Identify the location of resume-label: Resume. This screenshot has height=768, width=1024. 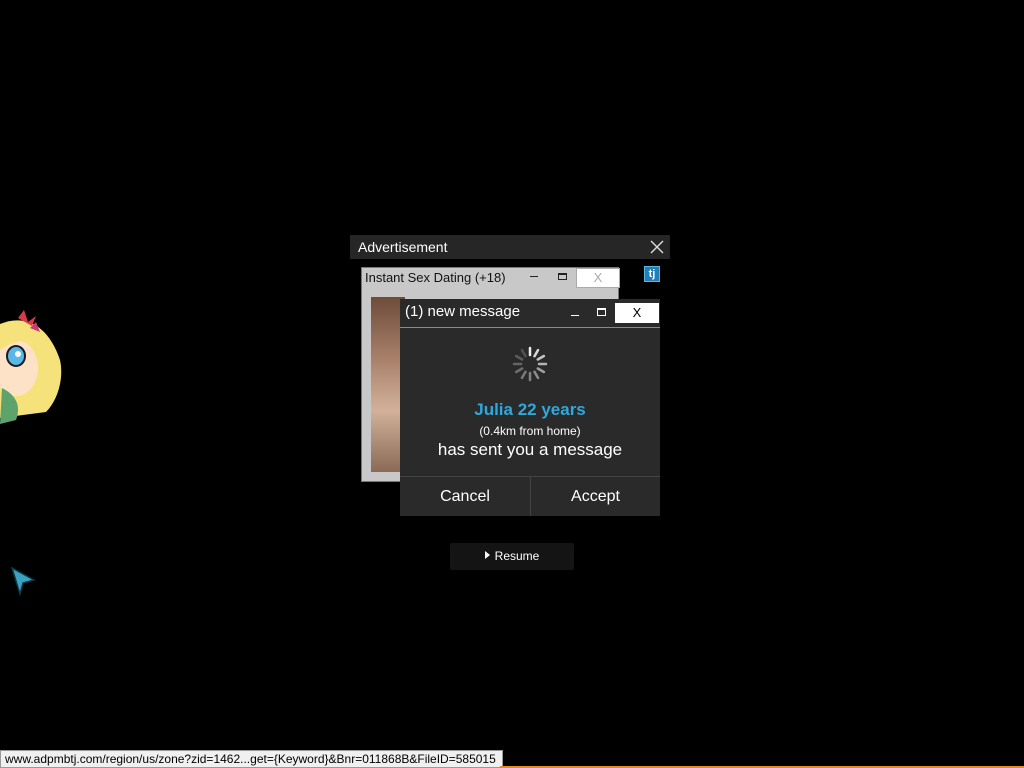
(517, 556).